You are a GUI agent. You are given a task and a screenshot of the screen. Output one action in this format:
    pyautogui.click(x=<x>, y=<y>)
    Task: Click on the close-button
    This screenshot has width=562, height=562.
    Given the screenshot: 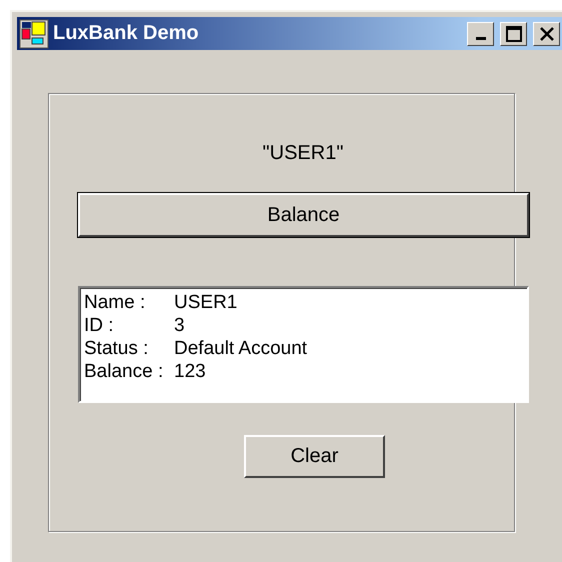 What is the action you would take?
    pyautogui.click(x=546, y=34)
    